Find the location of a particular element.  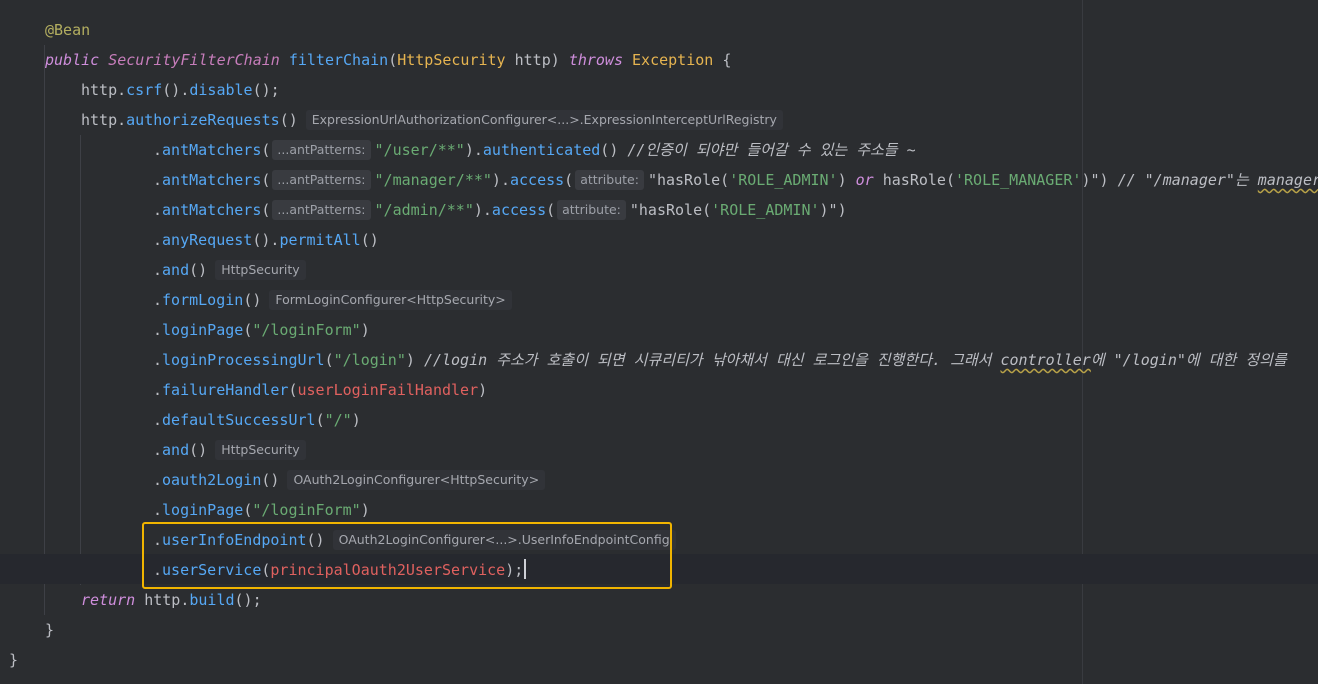

keyword-token: public is located at coordinates (72, 60).